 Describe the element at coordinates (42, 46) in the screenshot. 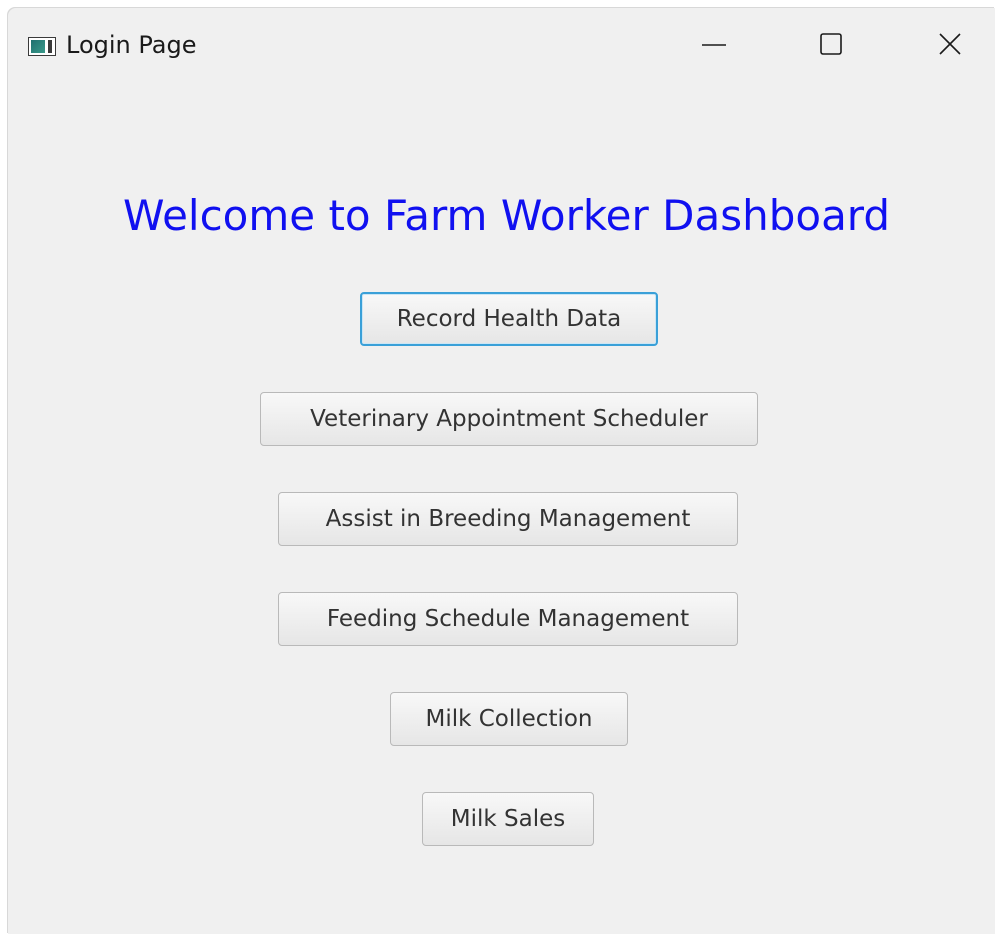

I see `app-window-icon` at that location.